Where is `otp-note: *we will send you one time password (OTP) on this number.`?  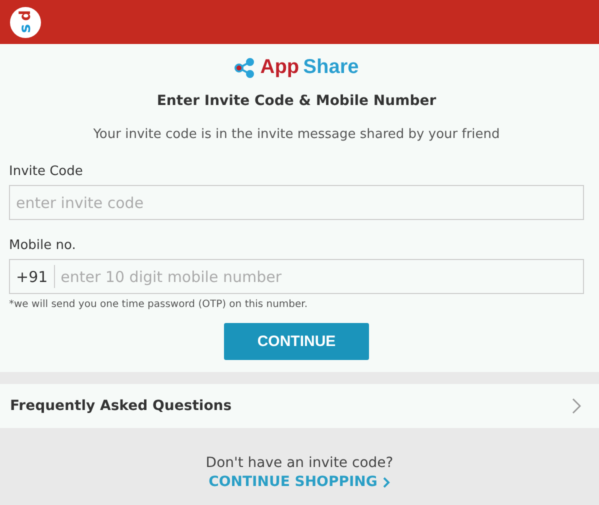 otp-note: *we will send you one time password (OTP) on this number. is located at coordinates (159, 304).